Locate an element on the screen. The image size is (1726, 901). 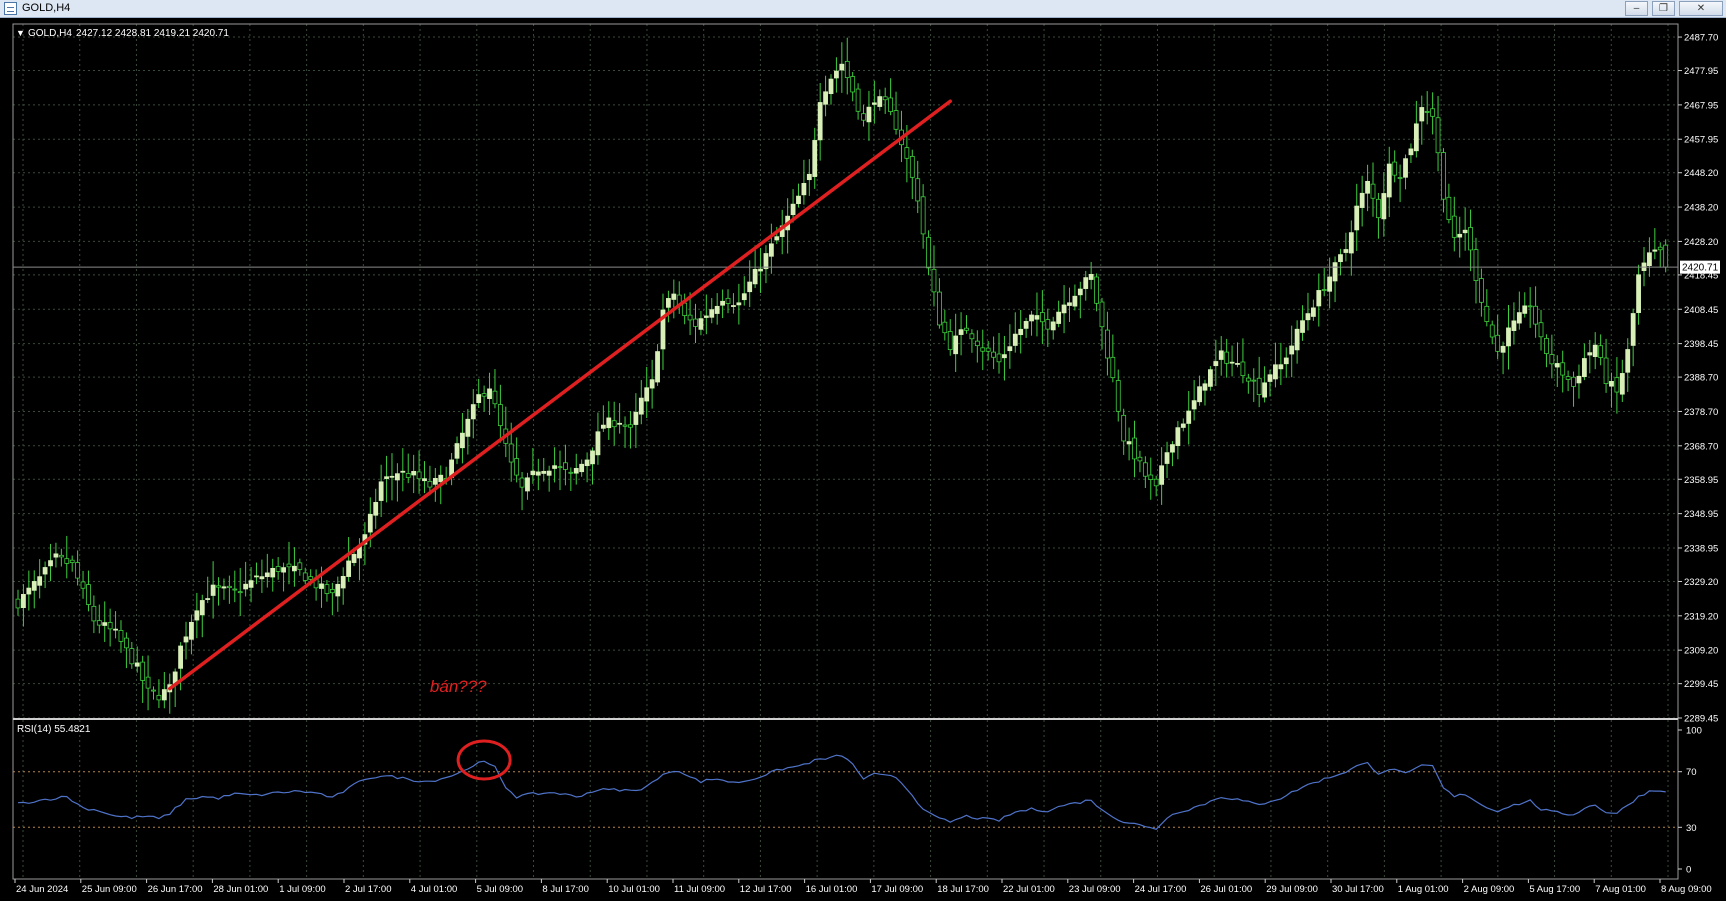
annotation-ban: bán??? is located at coordinates (458, 686).